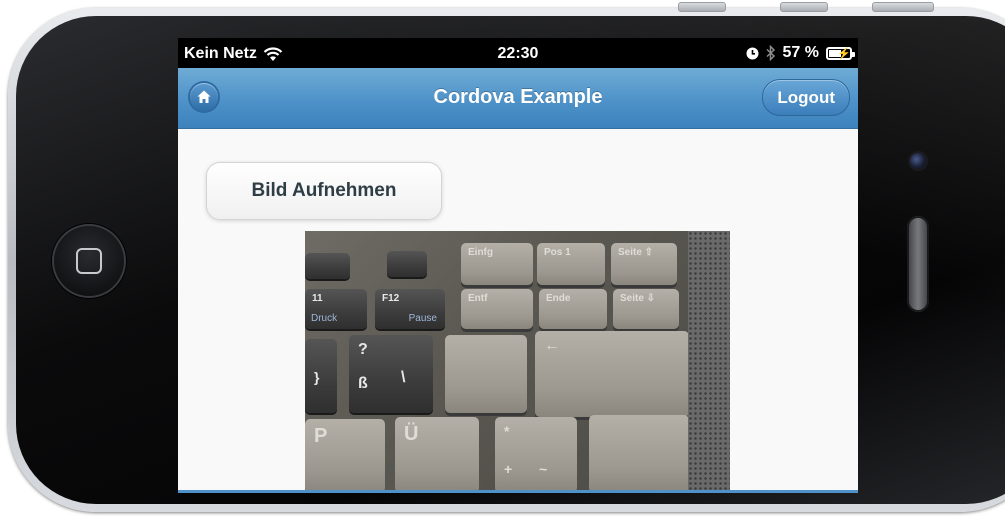  I want to click on battery-charging-icon: ⚡, so click(840, 53).